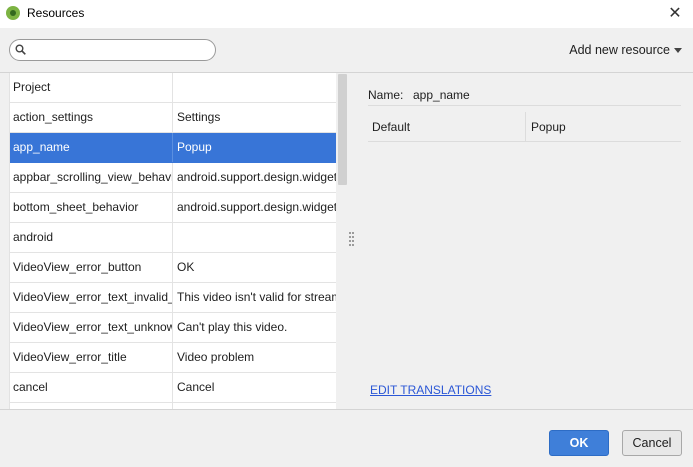 The height and width of the screenshot is (467, 693). I want to click on table-row: VideoView_error_title Video problem, so click(173, 358).